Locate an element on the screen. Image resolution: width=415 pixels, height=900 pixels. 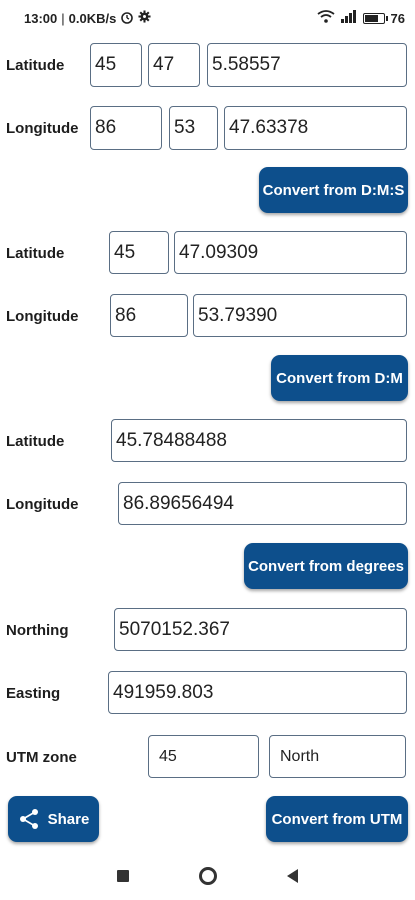
status-bar: 13:00 | 0.0KB/s 76 is located at coordinates (207, 18).